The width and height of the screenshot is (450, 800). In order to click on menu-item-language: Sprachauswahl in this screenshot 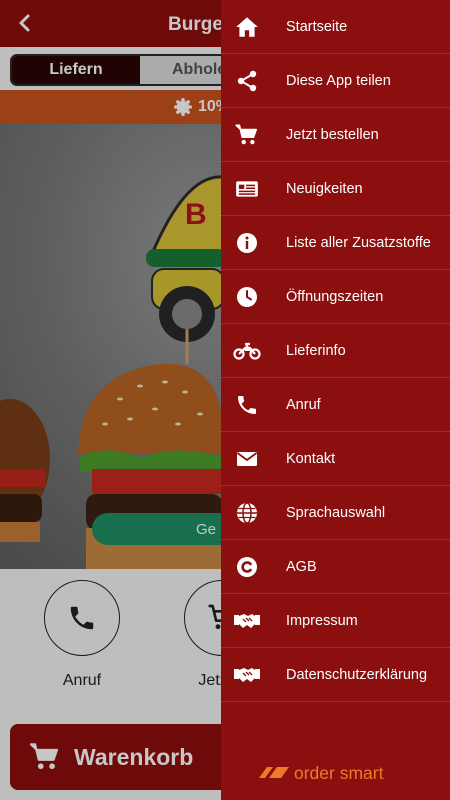, I will do `click(335, 513)`.